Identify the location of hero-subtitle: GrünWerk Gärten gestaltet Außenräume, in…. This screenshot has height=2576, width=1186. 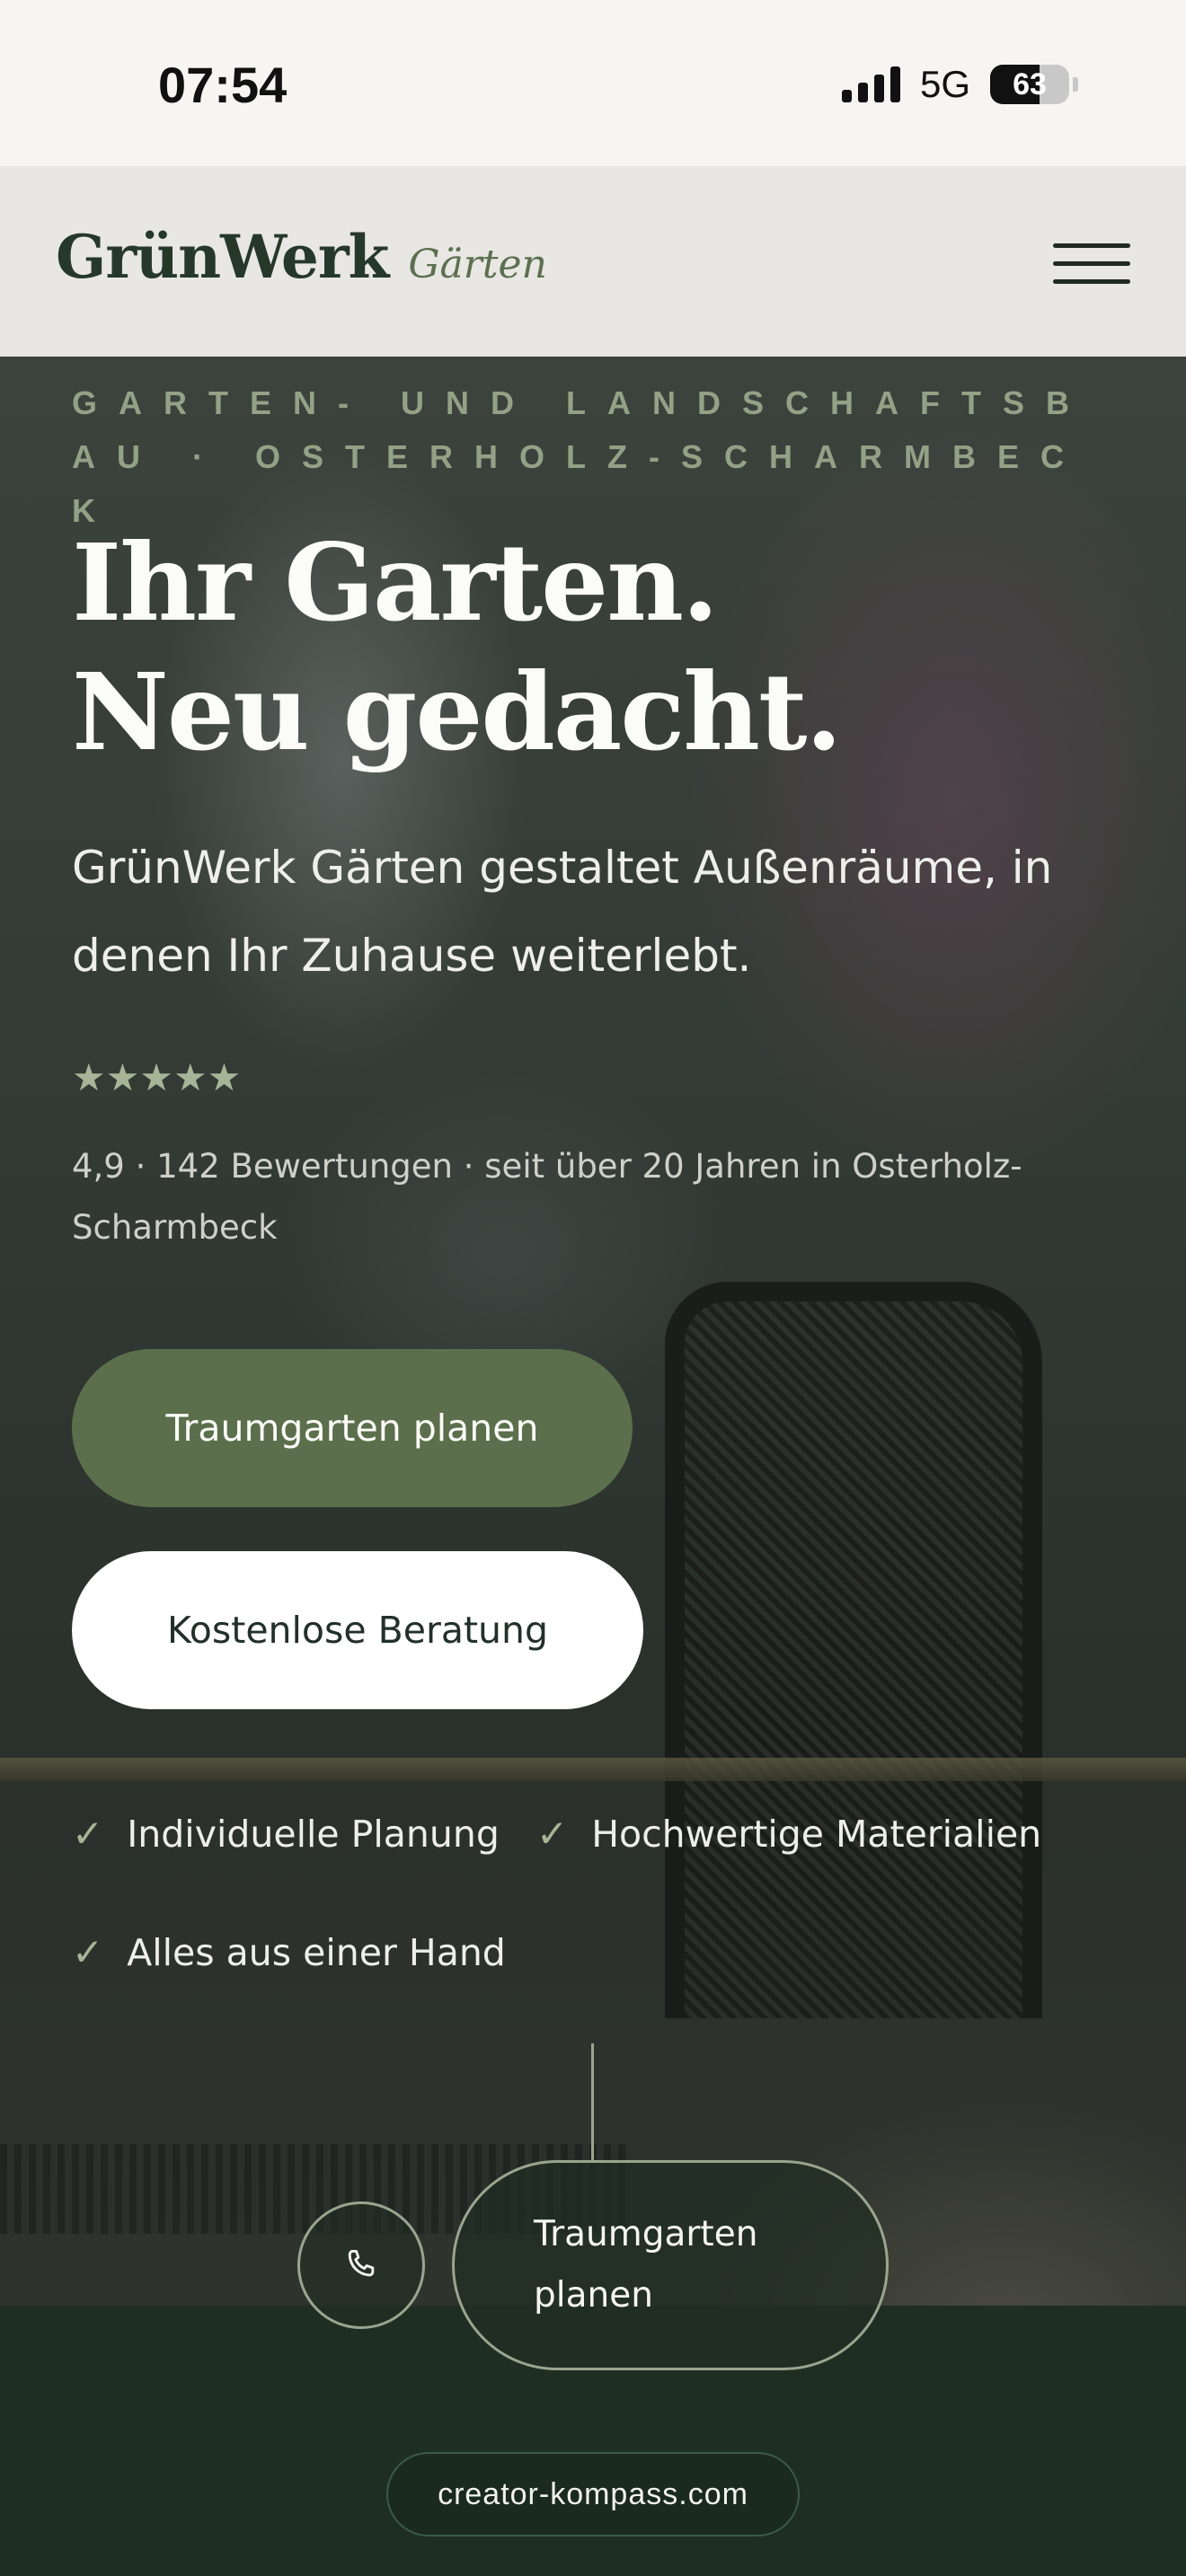
(562, 912).